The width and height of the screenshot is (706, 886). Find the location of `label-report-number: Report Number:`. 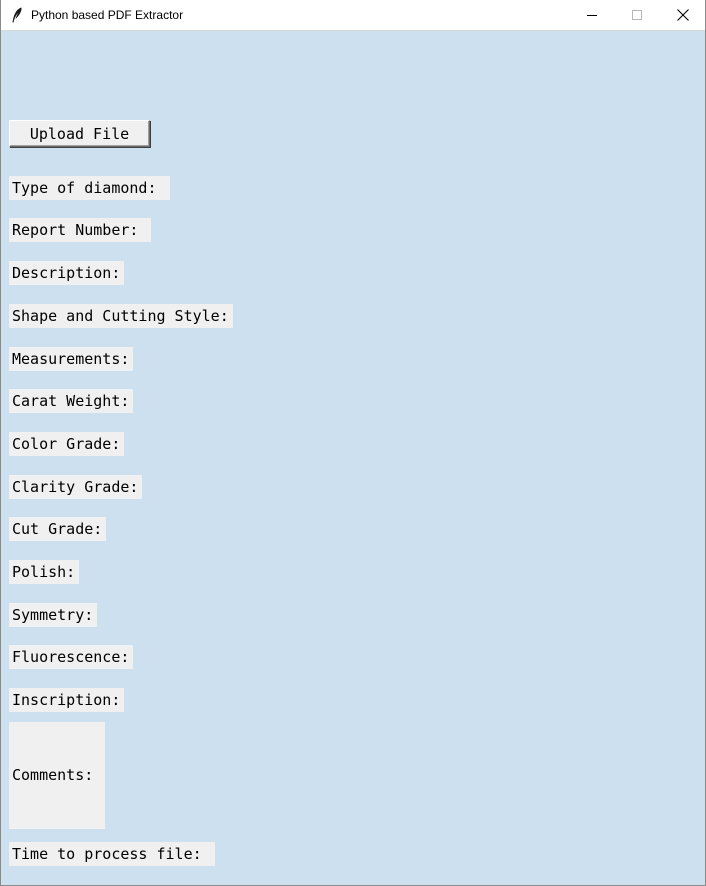

label-report-number: Report Number: is located at coordinates (80, 230).